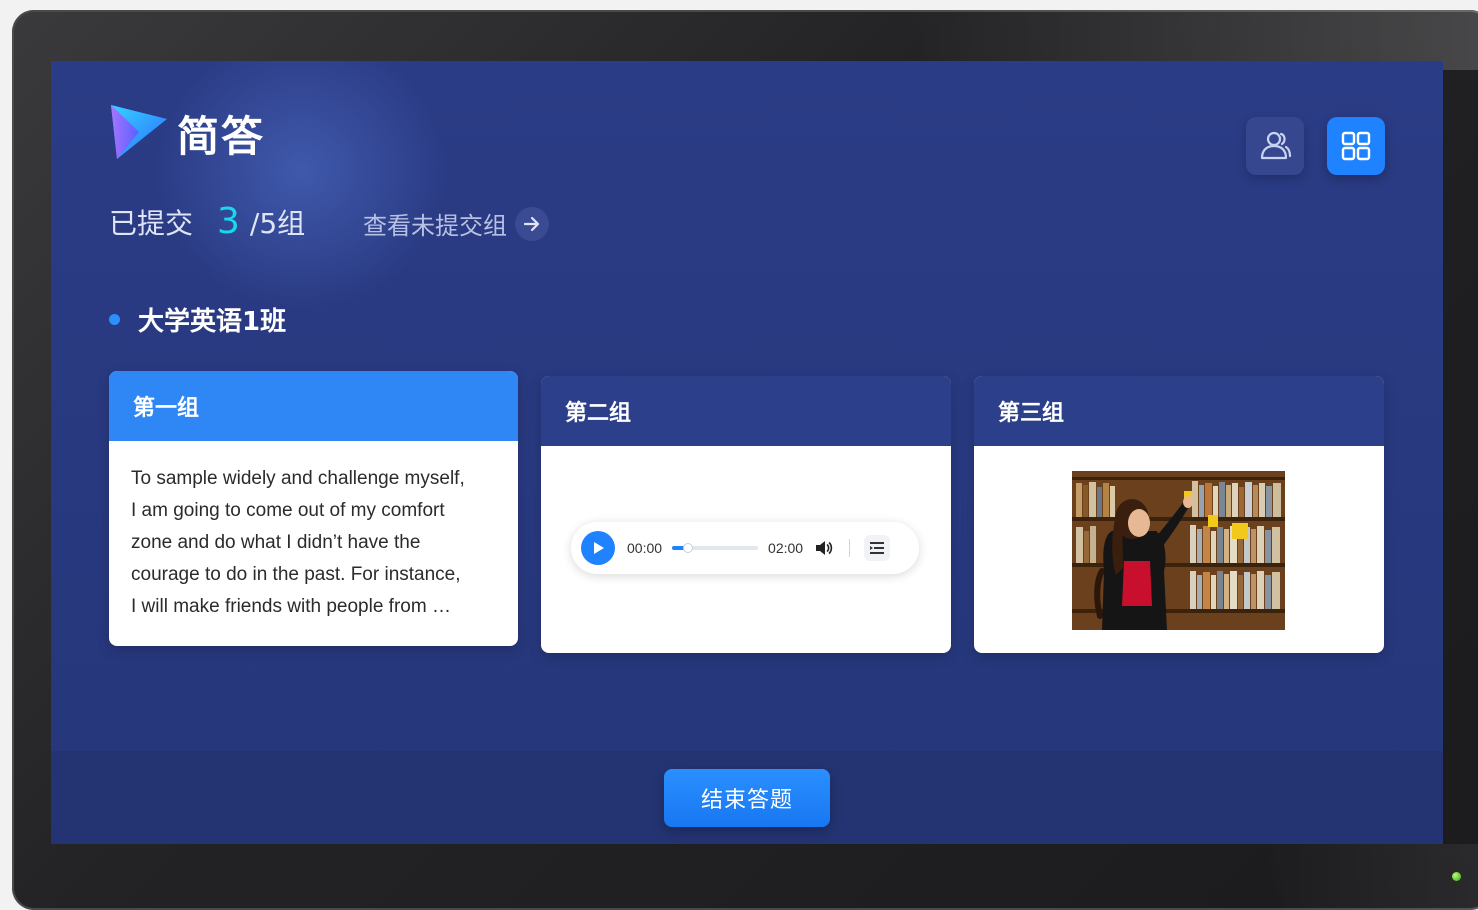 The width and height of the screenshot is (1478, 910). Describe the element at coordinates (114, 319) in the screenshot. I see `bullet-dot-icon` at that location.